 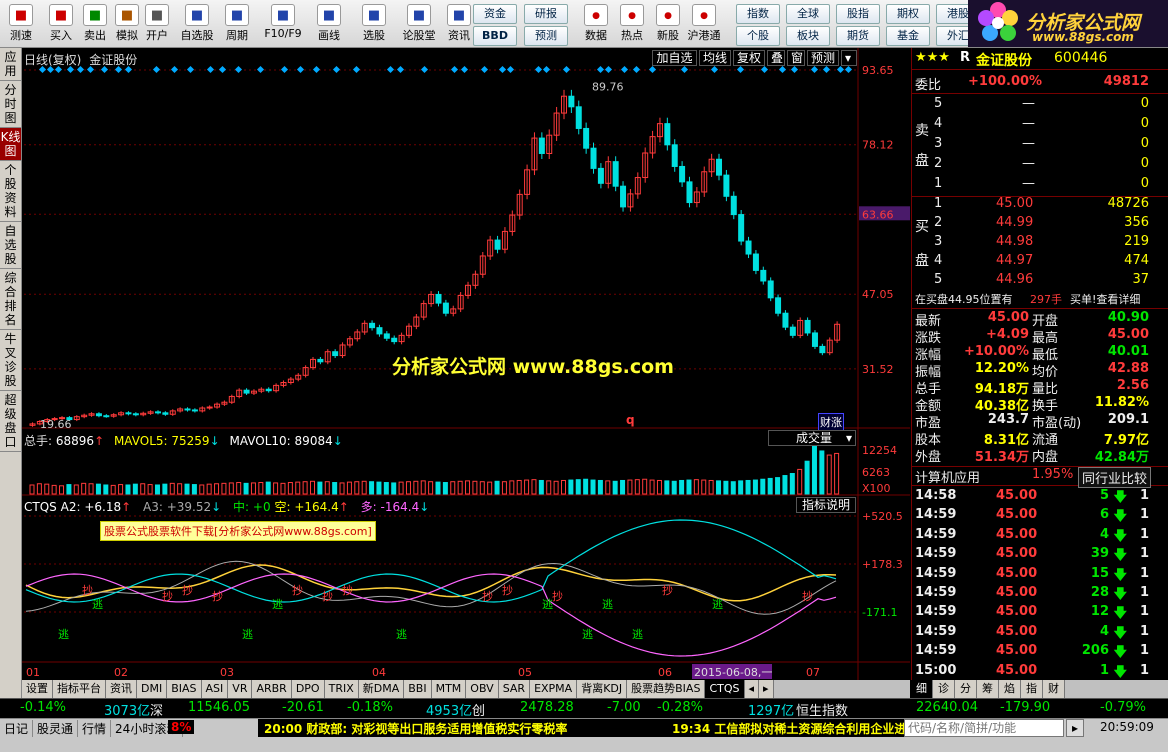 I want to click on sector-name: 计算机应用, so click(x=947, y=476).